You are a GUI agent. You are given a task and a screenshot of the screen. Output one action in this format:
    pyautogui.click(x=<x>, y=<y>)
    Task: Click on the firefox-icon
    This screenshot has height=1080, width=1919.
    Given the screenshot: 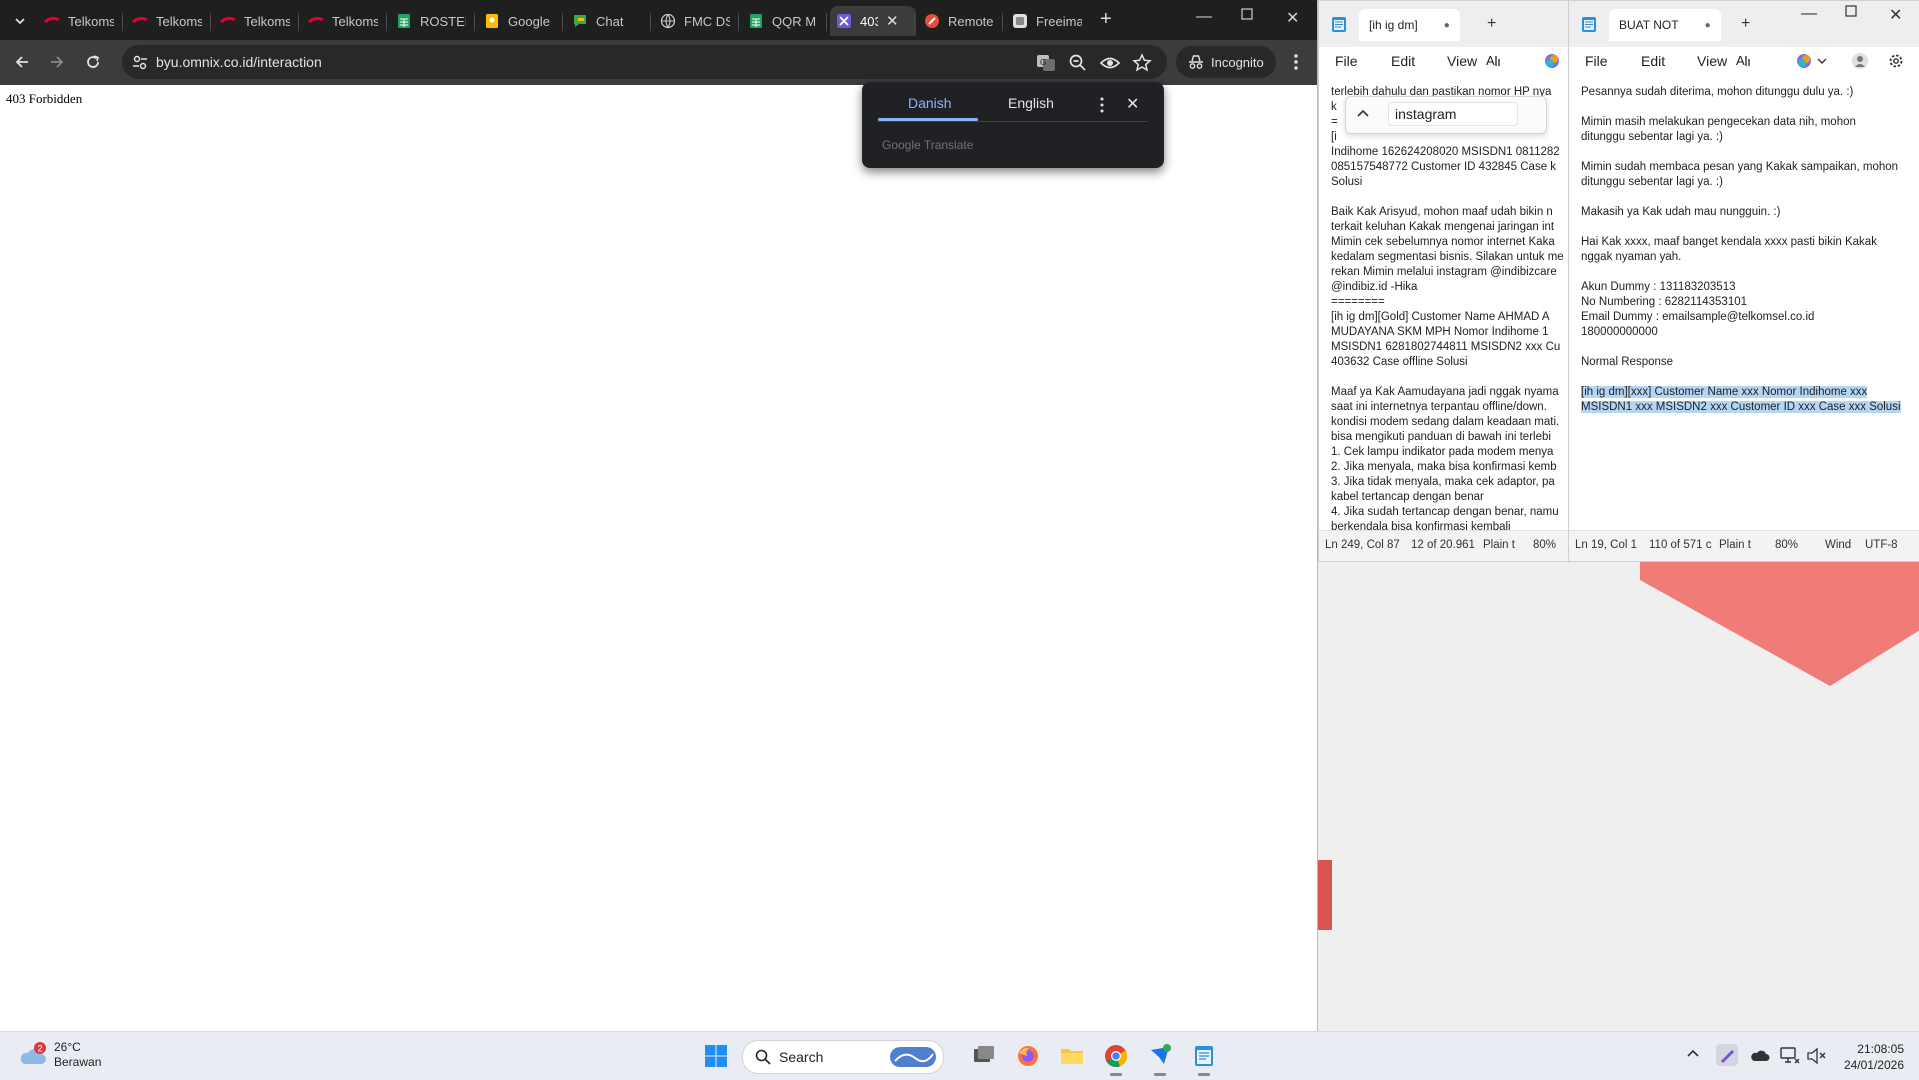 What is the action you would take?
    pyautogui.click(x=1028, y=1056)
    